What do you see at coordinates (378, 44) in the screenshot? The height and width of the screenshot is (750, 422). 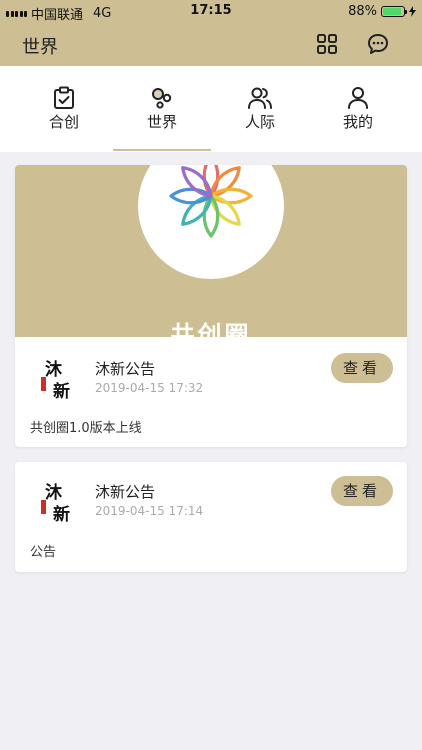 I see `chat-icon` at bounding box center [378, 44].